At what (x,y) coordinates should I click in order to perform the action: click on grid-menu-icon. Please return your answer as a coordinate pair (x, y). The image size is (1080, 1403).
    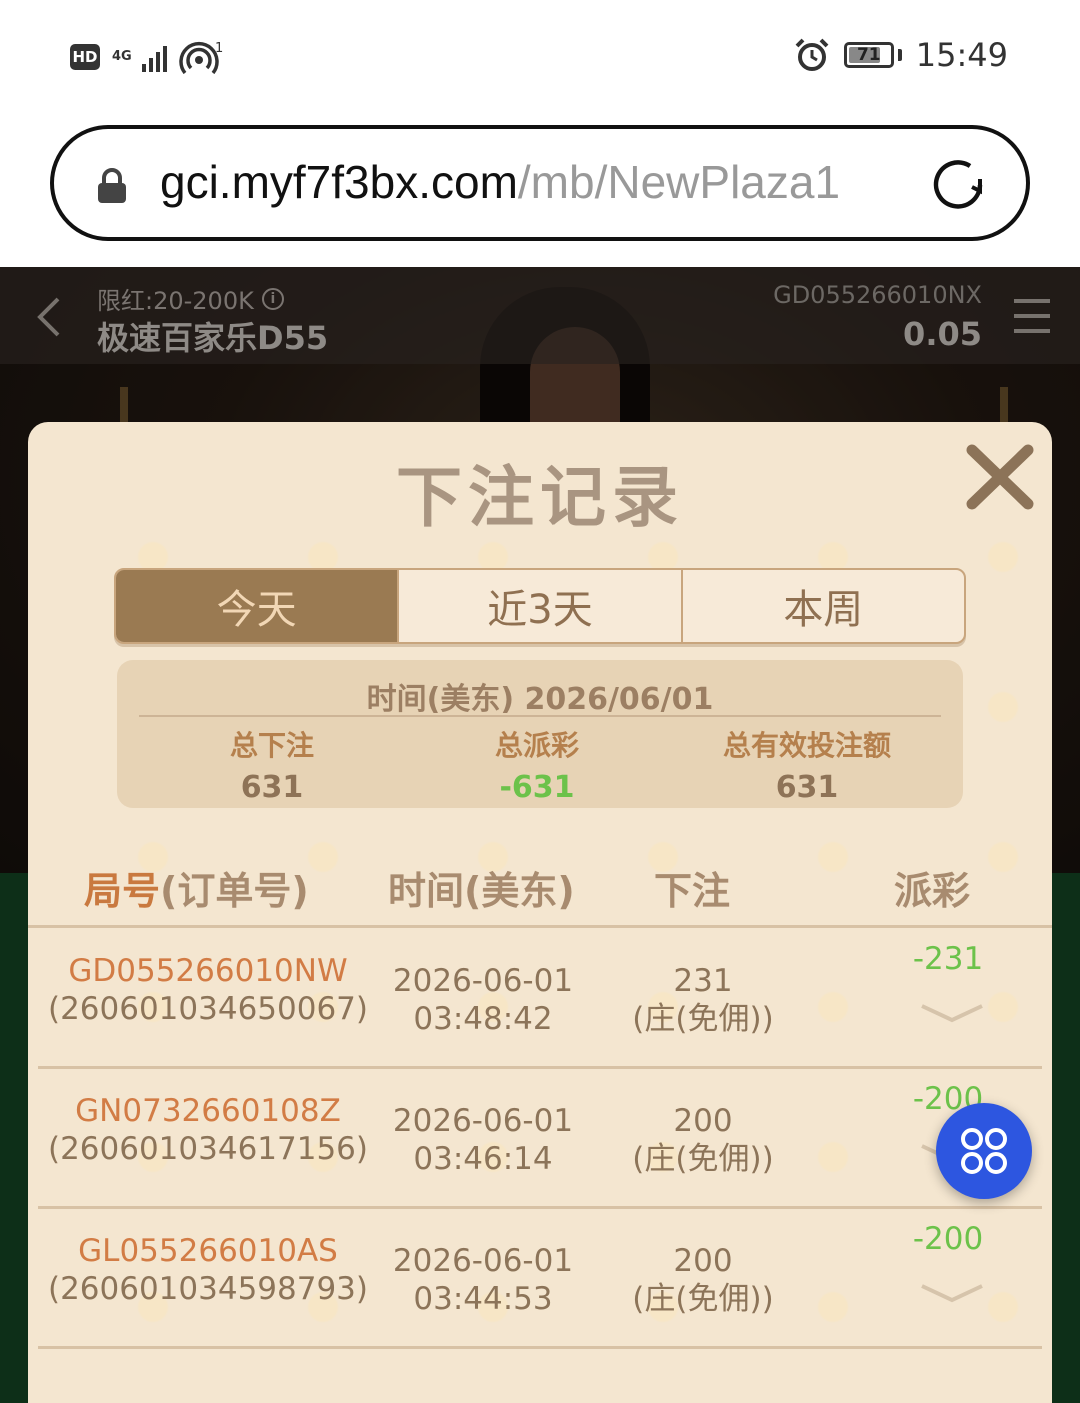
    Looking at the image, I should click on (984, 1151).